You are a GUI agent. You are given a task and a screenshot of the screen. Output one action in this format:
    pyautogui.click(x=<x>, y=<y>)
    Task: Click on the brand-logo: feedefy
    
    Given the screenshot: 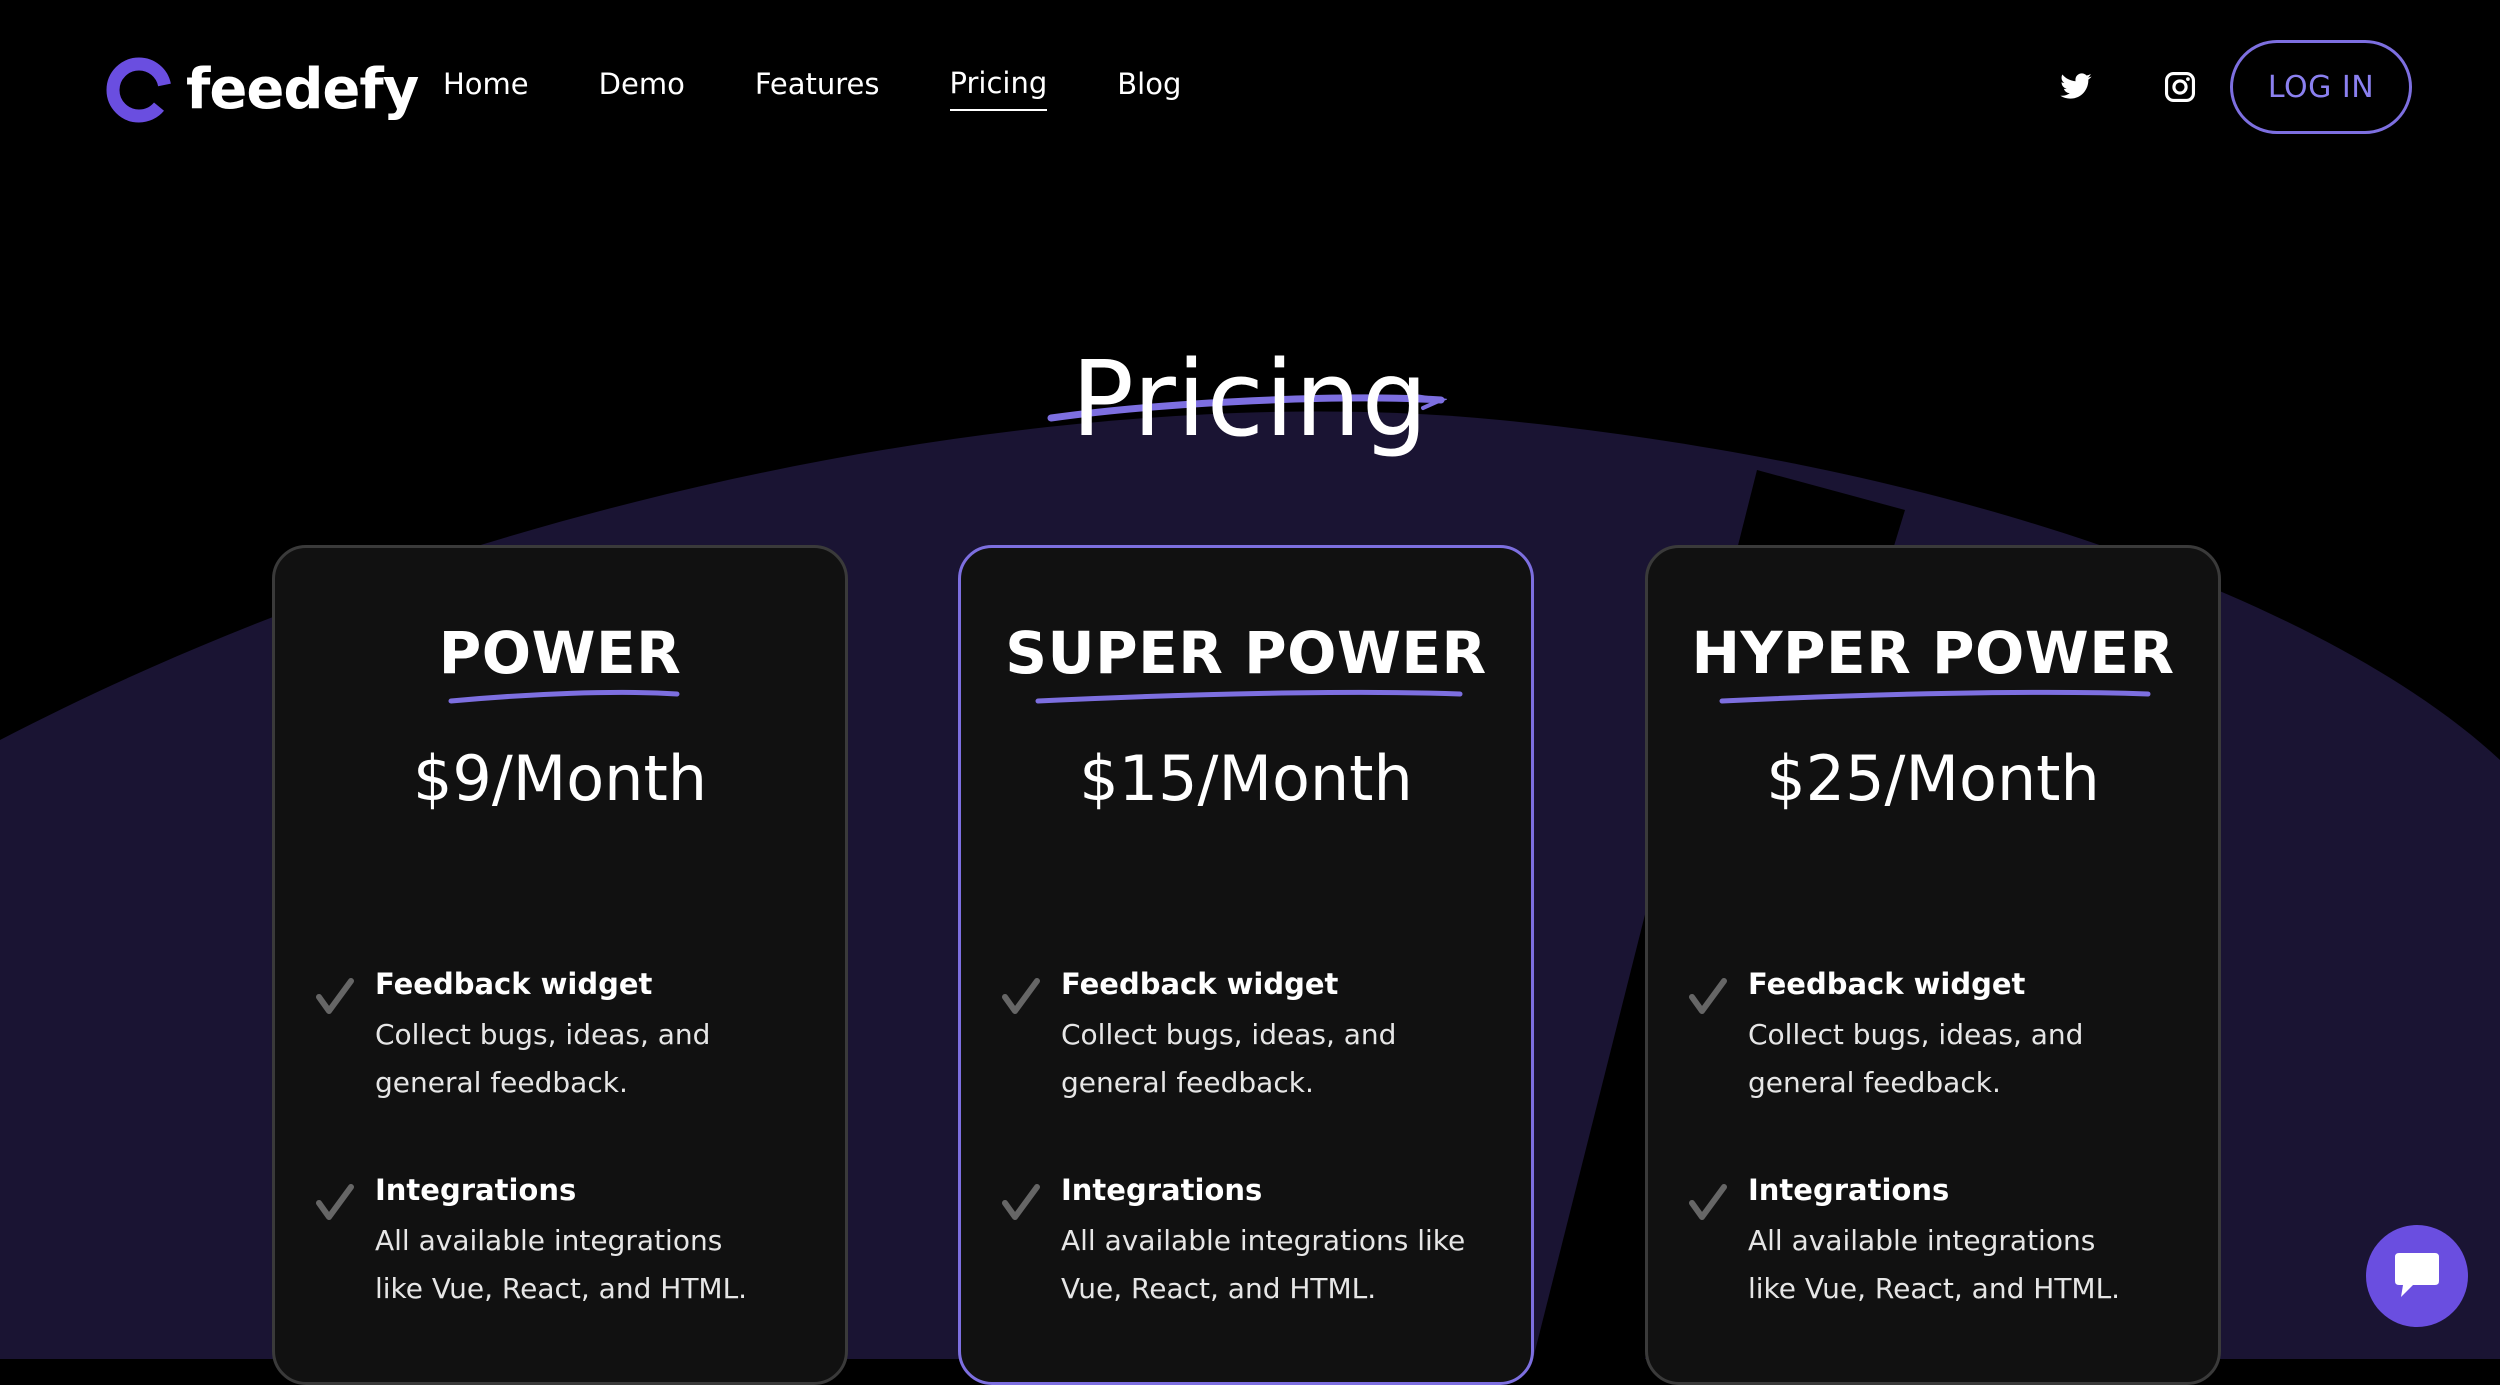 What is the action you would take?
    pyautogui.click(x=261, y=90)
    